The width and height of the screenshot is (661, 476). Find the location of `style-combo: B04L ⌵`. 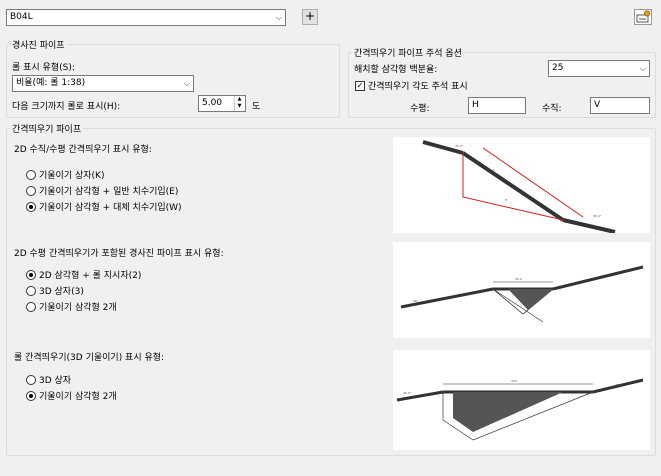

style-combo: B04L ⌵ is located at coordinates (146, 17).